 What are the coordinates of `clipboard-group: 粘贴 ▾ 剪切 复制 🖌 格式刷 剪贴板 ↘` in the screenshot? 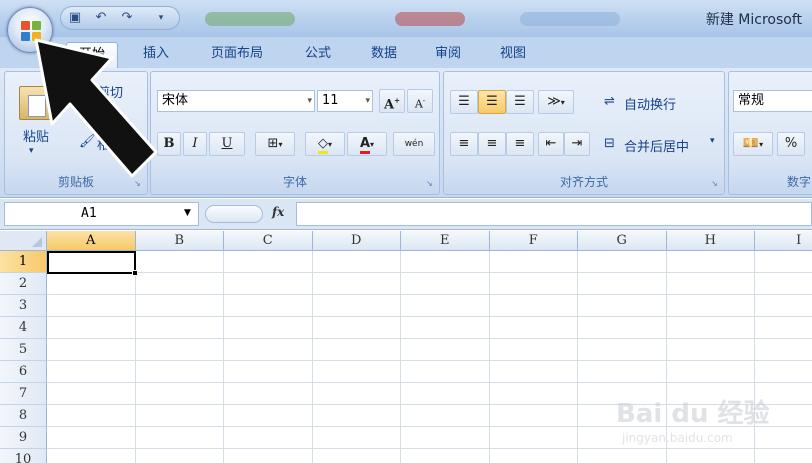 It's located at (76, 133).